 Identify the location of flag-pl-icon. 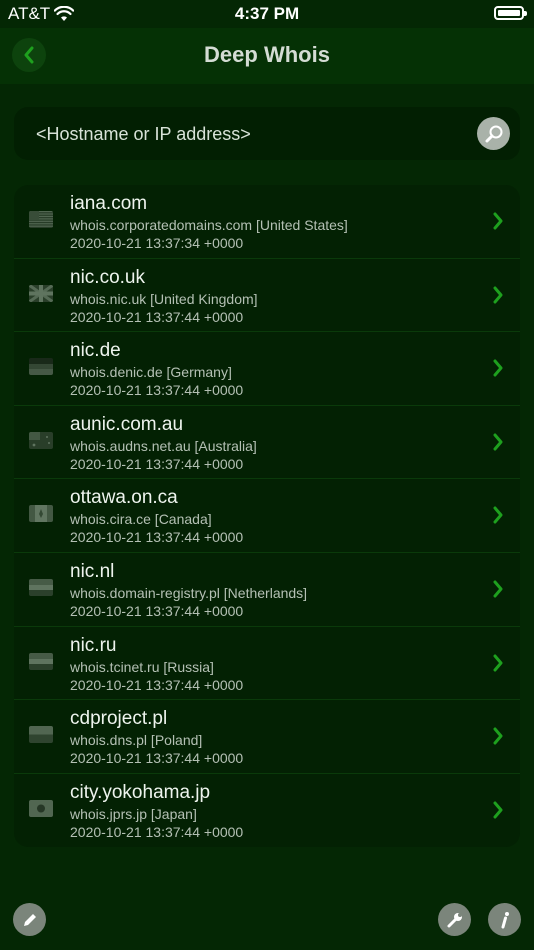
(41, 735).